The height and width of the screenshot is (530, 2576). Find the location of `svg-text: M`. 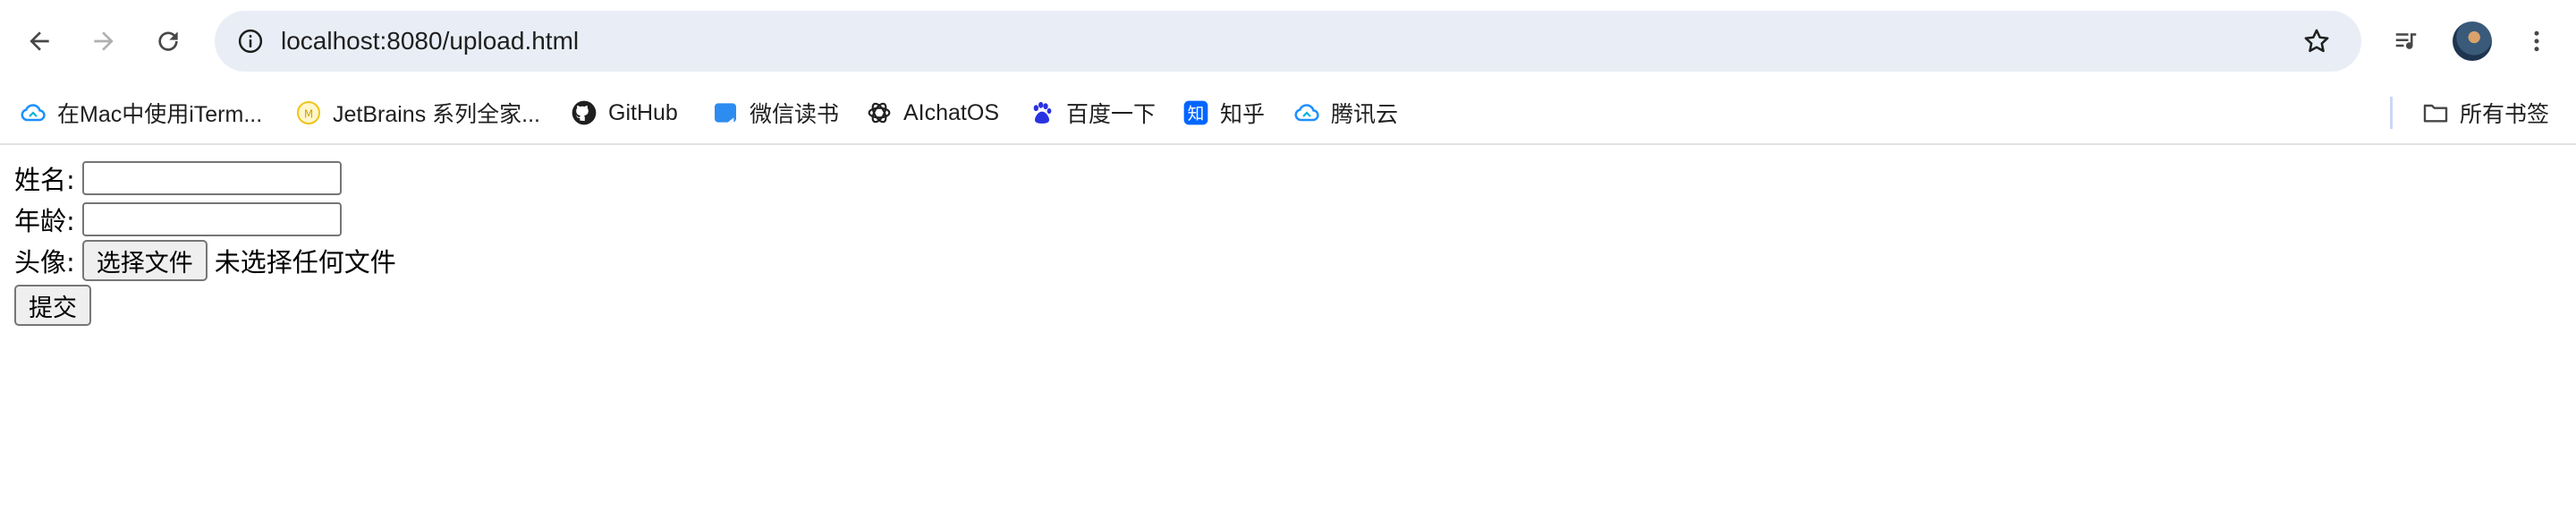

svg-text: M is located at coordinates (308, 113).